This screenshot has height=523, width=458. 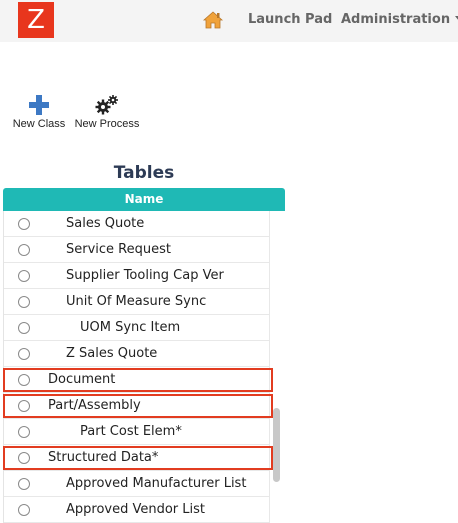 I want to click on row-label: Z Sales Quote, so click(x=112, y=353).